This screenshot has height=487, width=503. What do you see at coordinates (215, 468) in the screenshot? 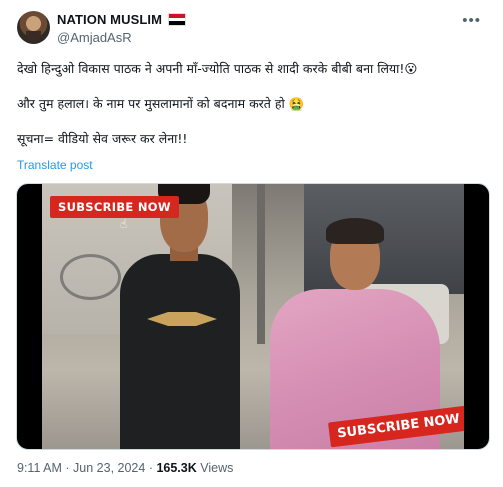
I see `views-label: Views` at bounding box center [215, 468].